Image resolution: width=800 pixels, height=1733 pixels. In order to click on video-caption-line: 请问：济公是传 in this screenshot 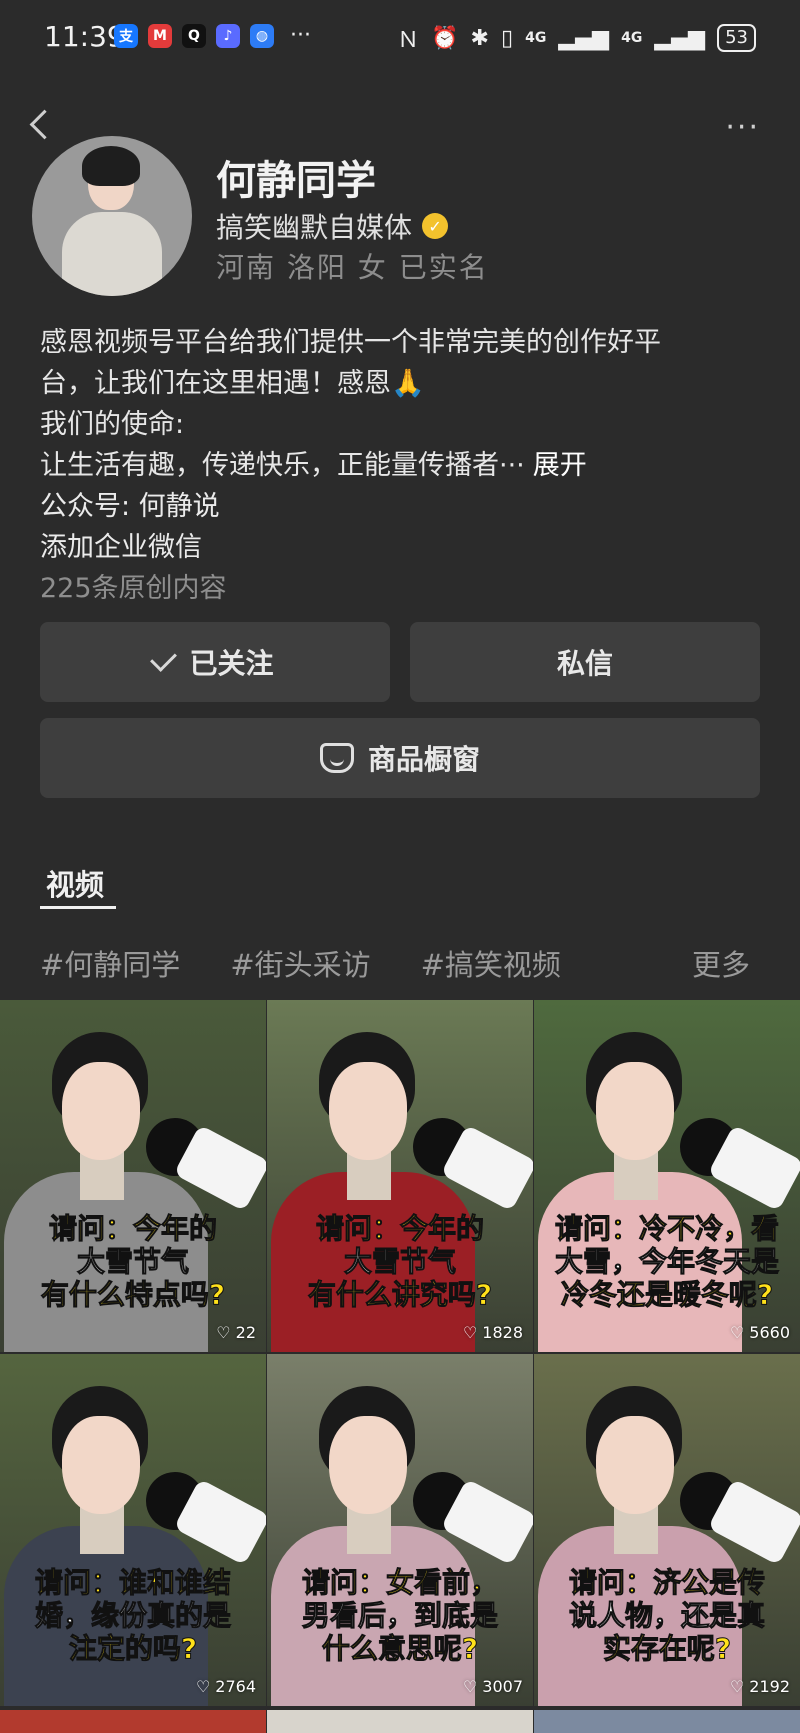, I will do `click(666, 1583)`.